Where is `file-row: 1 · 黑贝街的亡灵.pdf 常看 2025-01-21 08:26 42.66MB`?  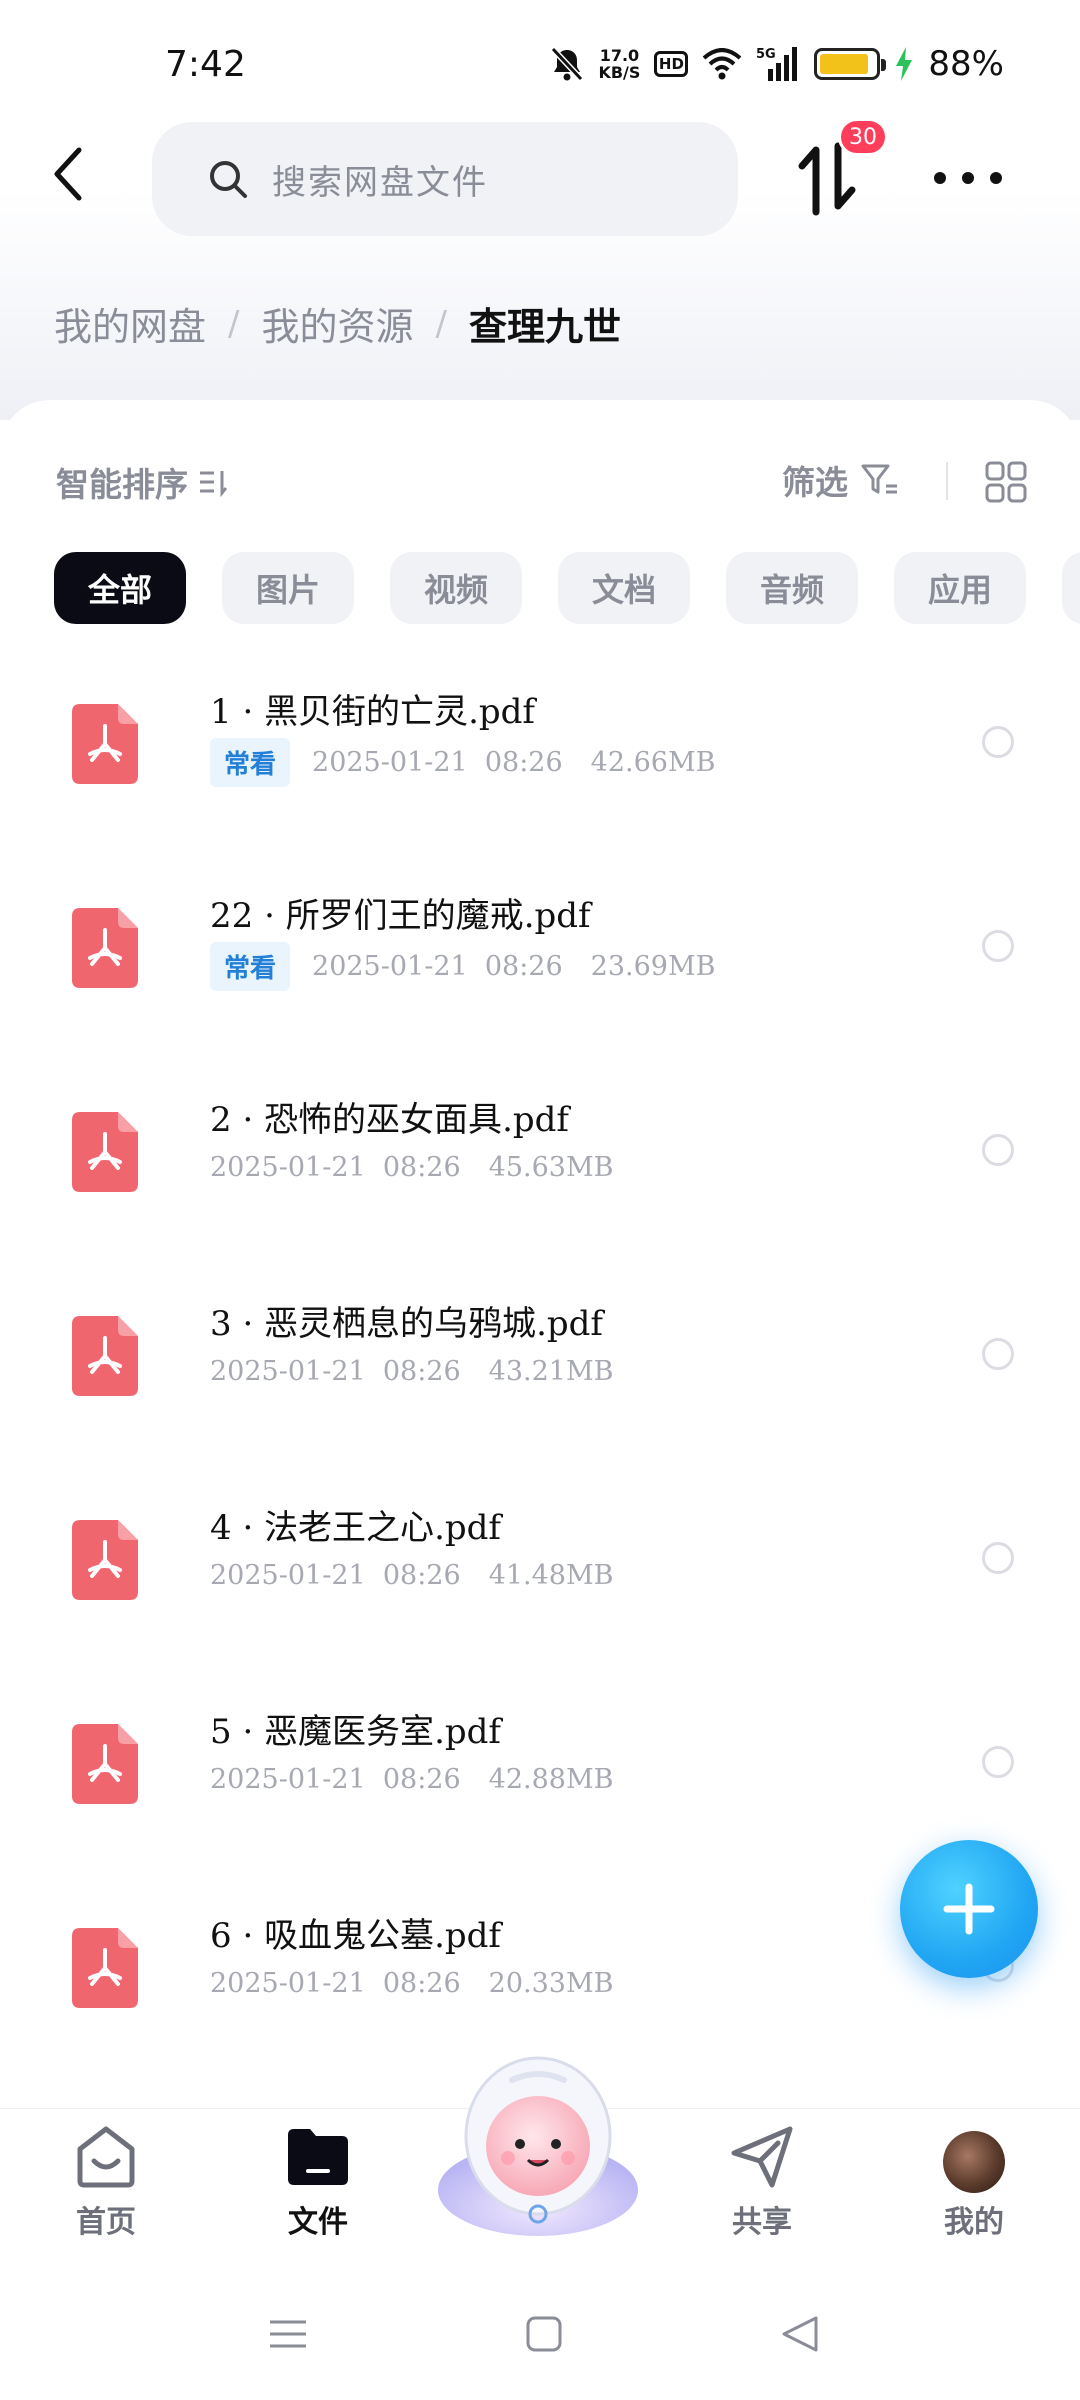
file-row: 1 · 黑贝街的亡灵.pdf 常看 2025-01-21 08:26 42.66MB is located at coordinates (540, 766).